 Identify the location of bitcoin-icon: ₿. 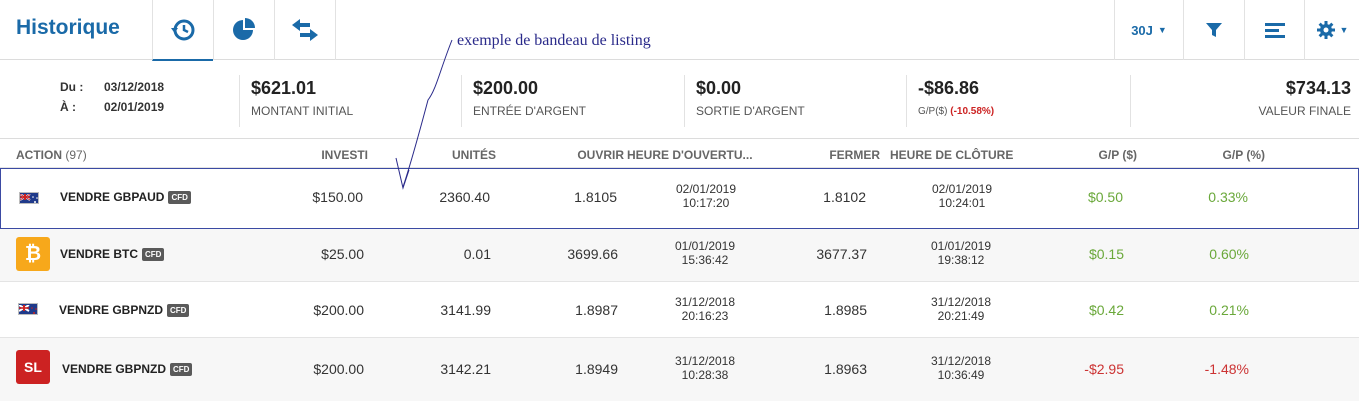
(33, 254).